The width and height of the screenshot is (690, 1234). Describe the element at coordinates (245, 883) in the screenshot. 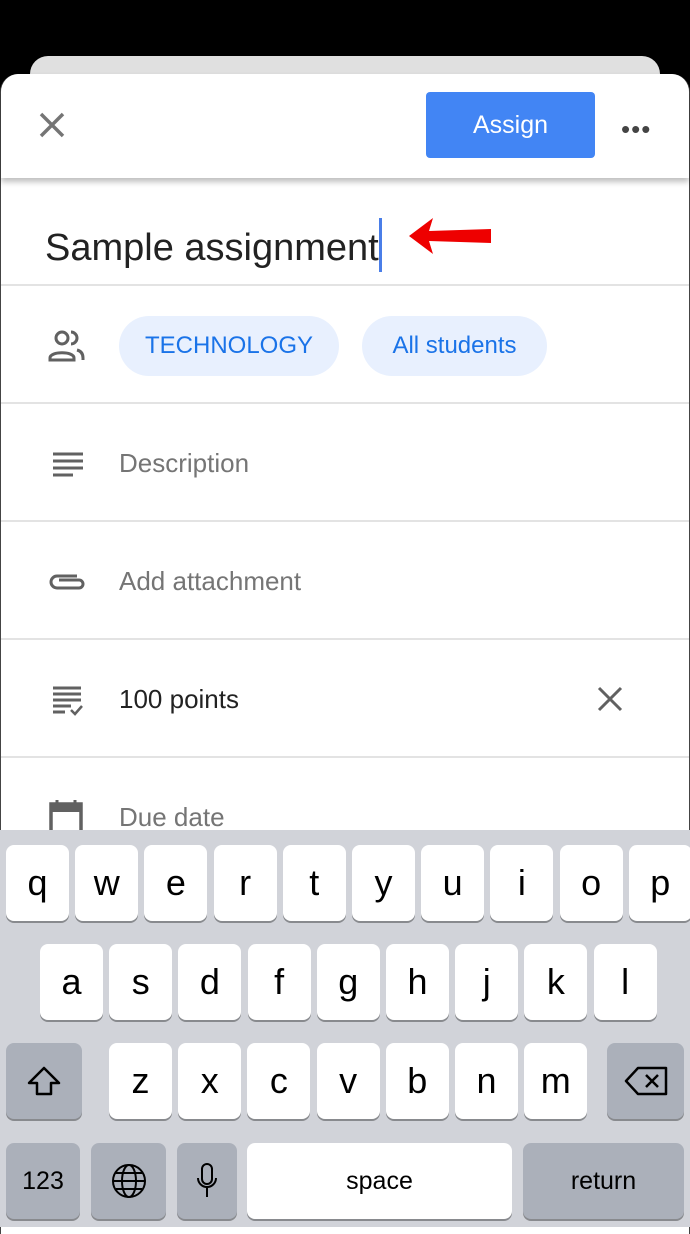

I see `key-r: r` at that location.